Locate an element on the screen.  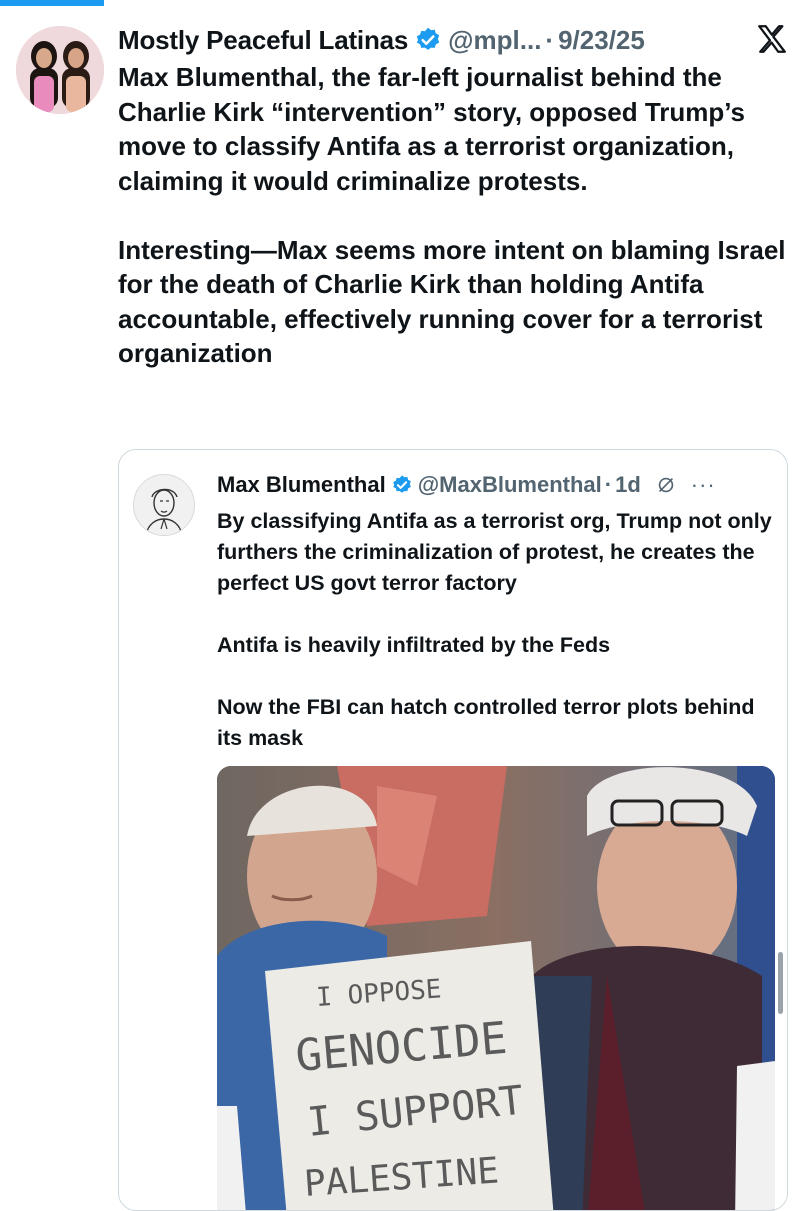
quoted-tweet-header: Max Blumenthal @MaxBlumenthal · 1d ··· is located at coordinates (495, 485).